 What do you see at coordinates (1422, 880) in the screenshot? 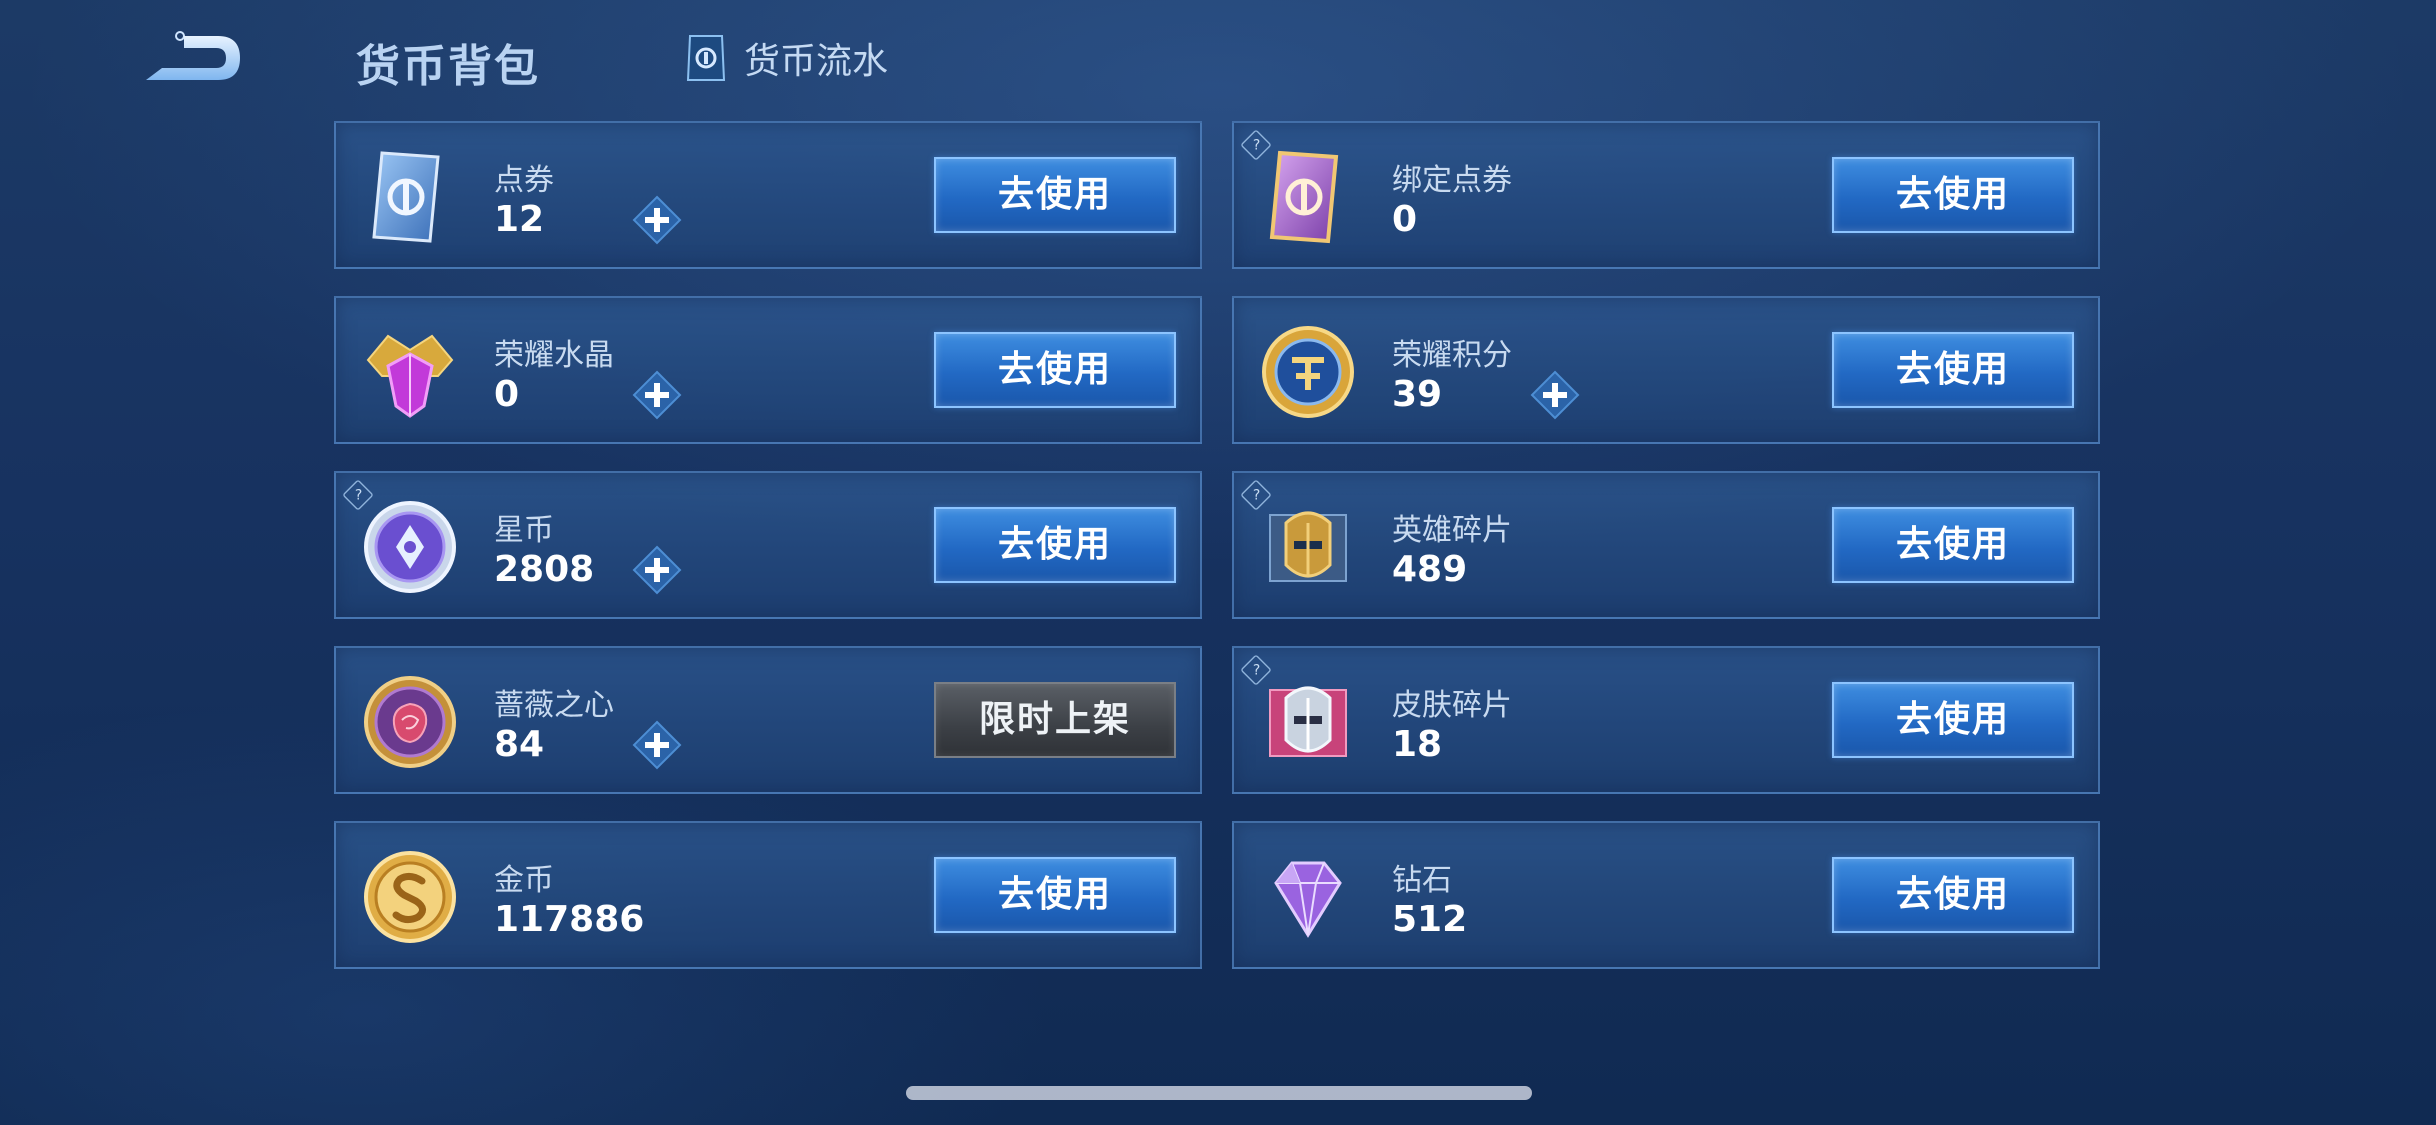
I see `currency-name: 钻石` at bounding box center [1422, 880].